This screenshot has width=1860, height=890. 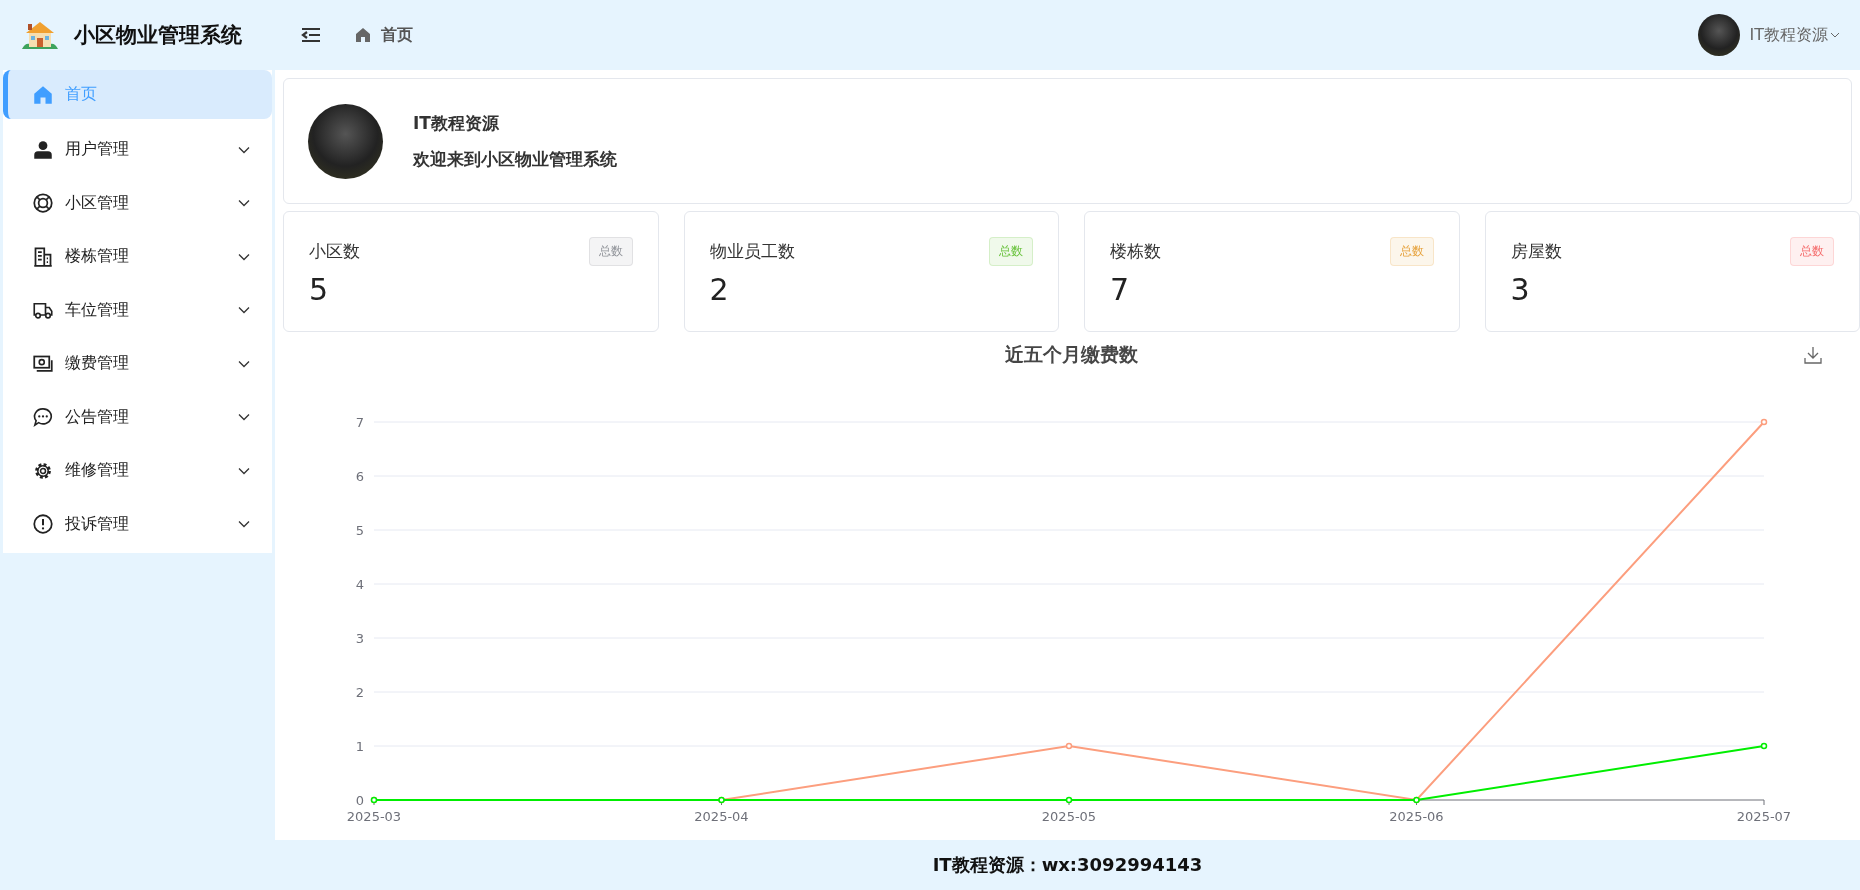 What do you see at coordinates (334, 251) in the screenshot?
I see `stat-label: 小区数` at bounding box center [334, 251].